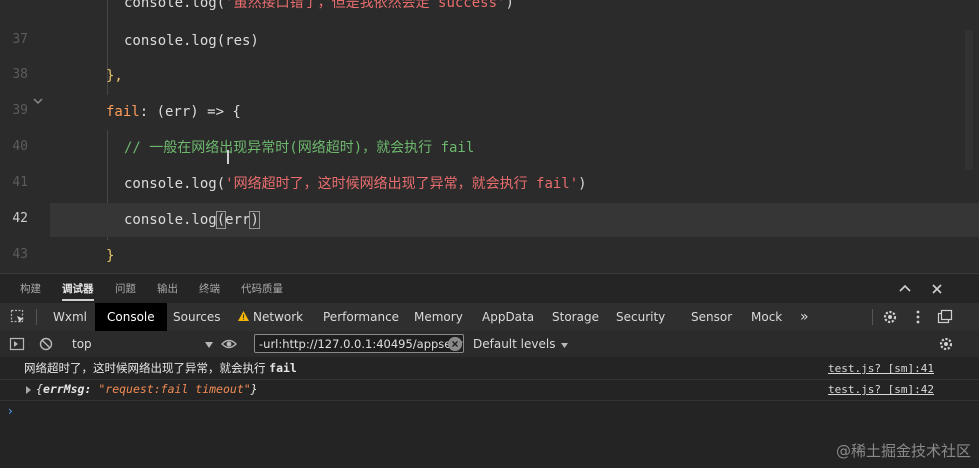 The width and height of the screenshot is (979, 468). Describe the element at coordinates (283, 368) in the screenshot. I see `message-code: fail` at that location.